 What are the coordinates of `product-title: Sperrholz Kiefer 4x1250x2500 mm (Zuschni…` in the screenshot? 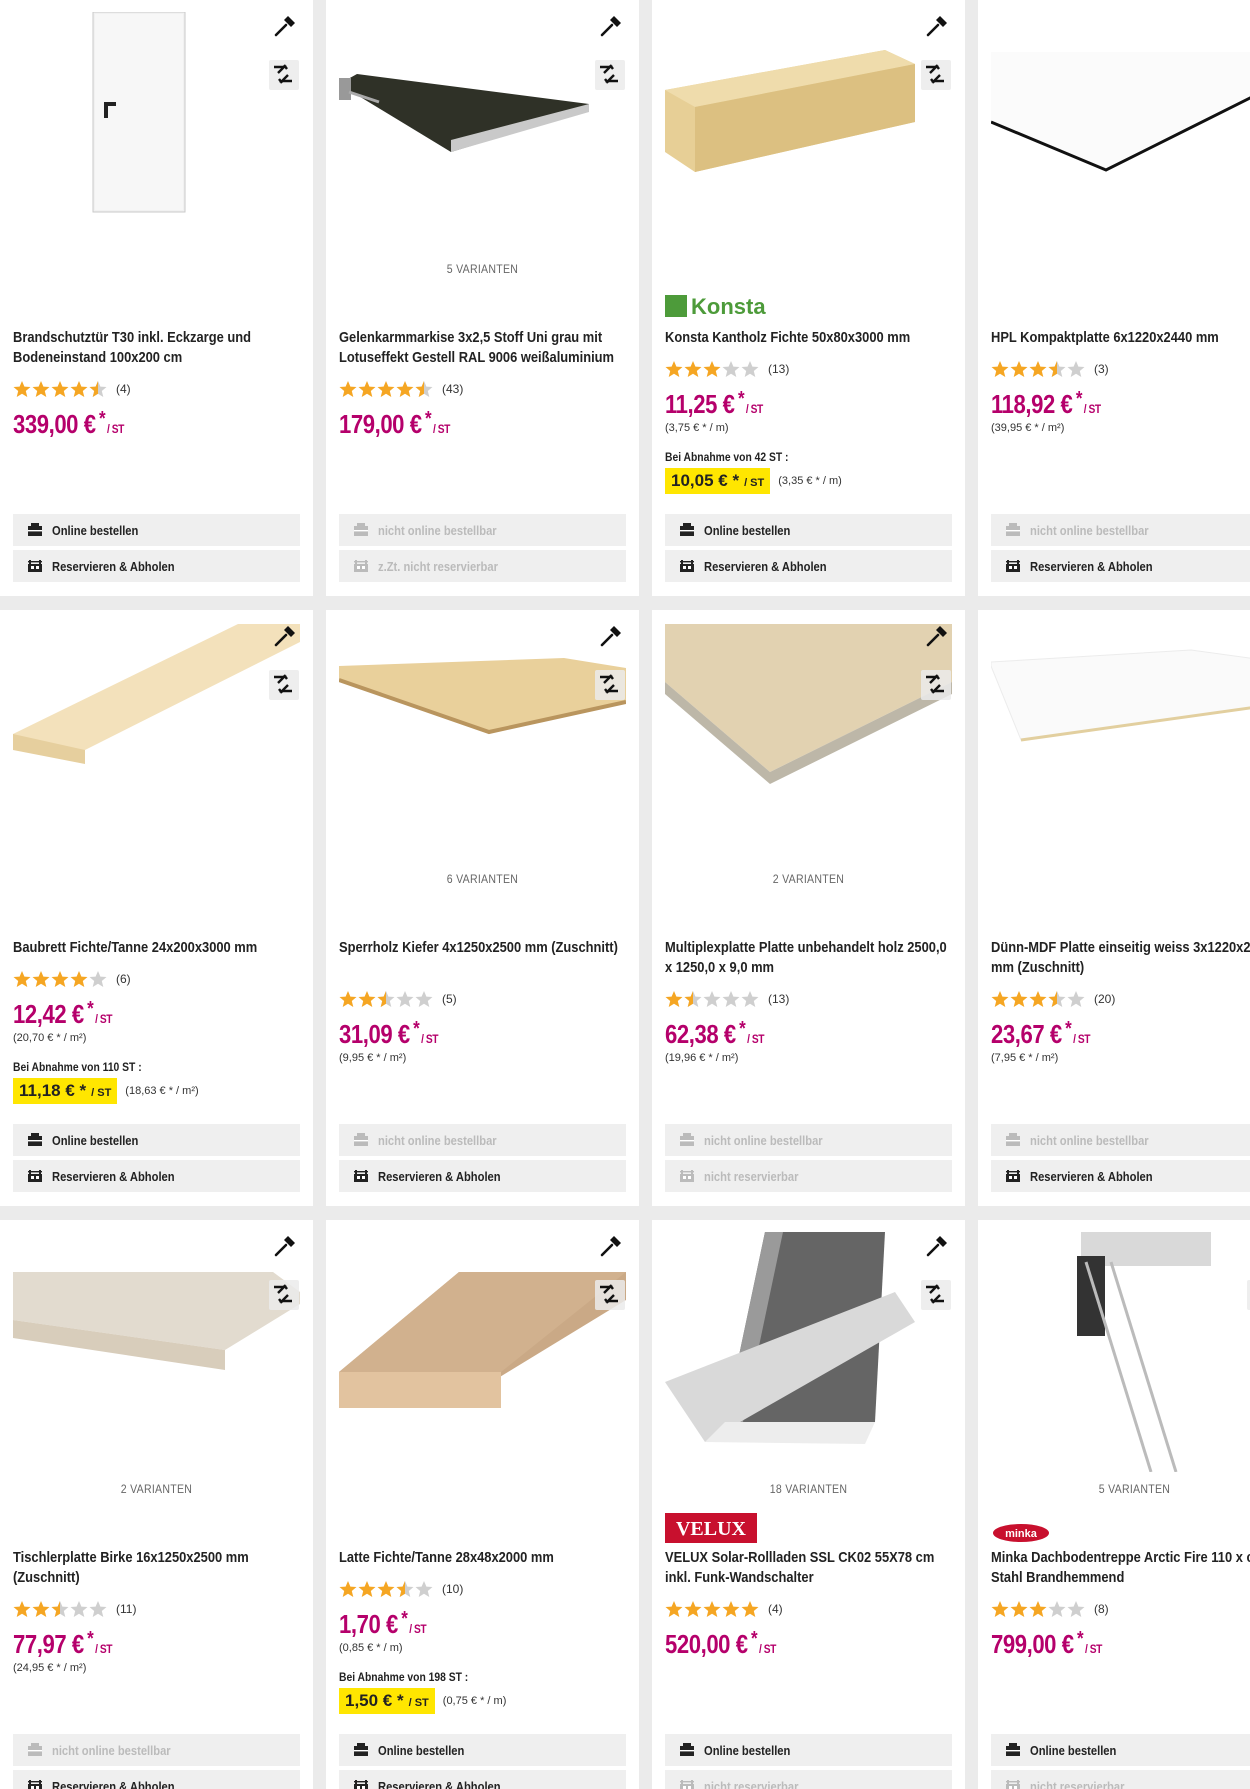 It's located at (483, 948).